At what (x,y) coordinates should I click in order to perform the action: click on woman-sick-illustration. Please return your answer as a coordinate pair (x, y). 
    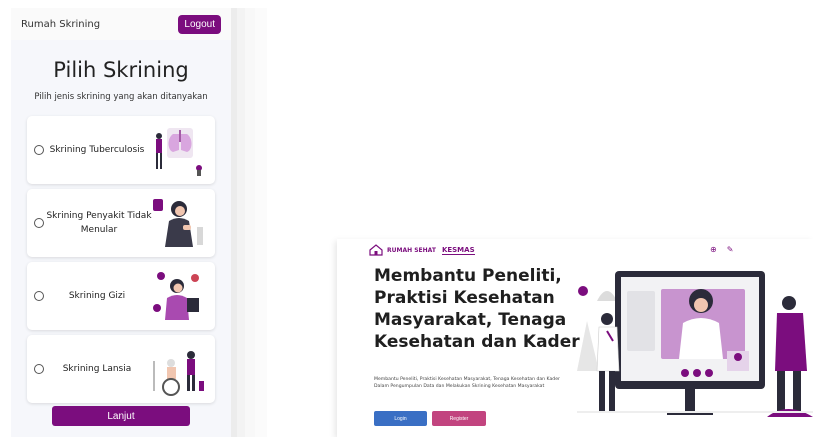
    Looking at the image, I should click on (178, 223).